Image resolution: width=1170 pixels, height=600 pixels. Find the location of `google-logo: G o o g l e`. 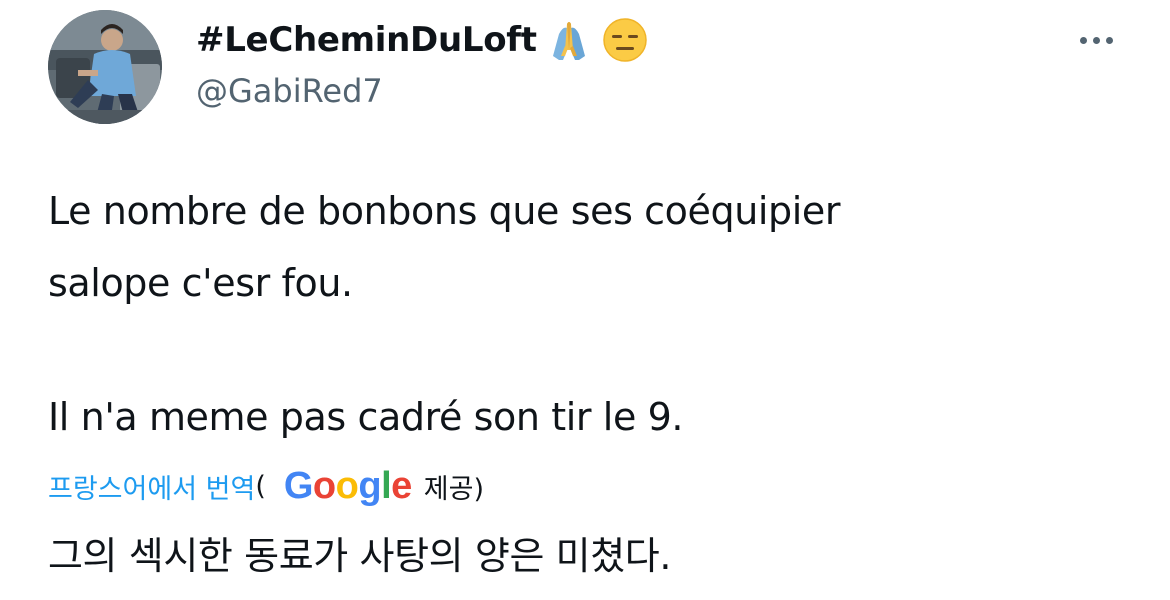

google-logo: G o o g l e is located at coordinates (348, 486).